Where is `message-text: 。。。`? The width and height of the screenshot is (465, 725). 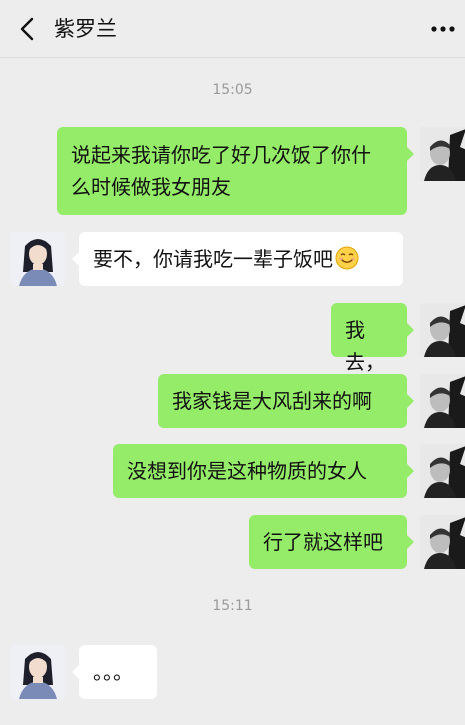 message-text: 。。。 is located at coordinates (113, 672).